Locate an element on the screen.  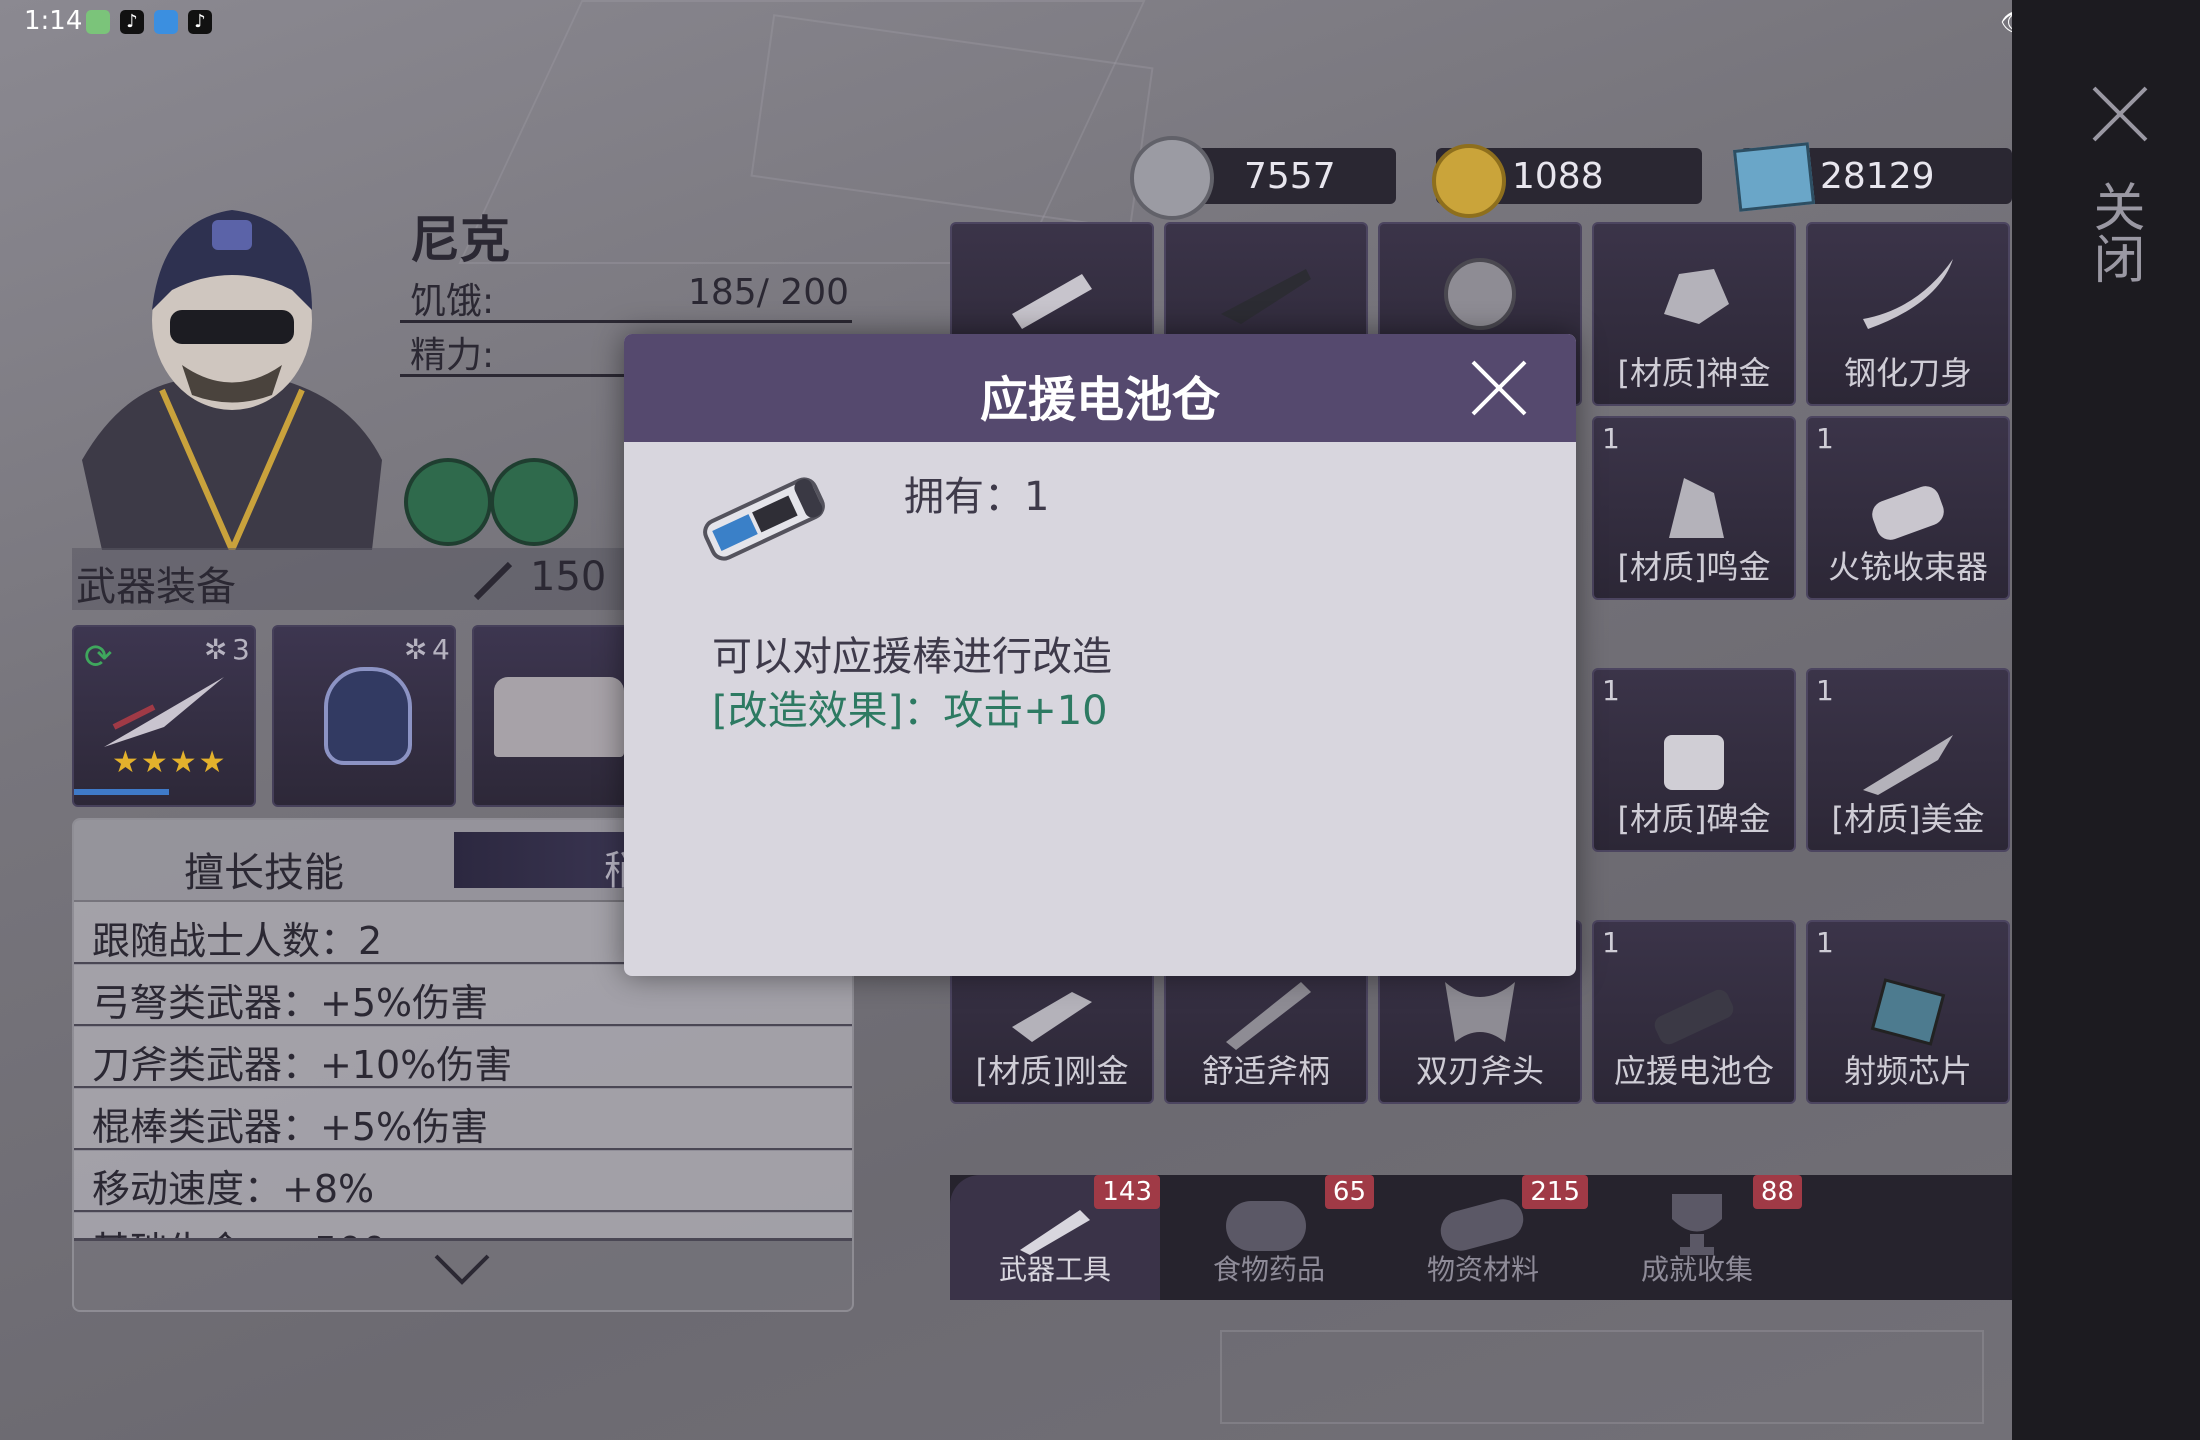
item-label: 舒适斧柄 is located at coordinates (1265, 1071).